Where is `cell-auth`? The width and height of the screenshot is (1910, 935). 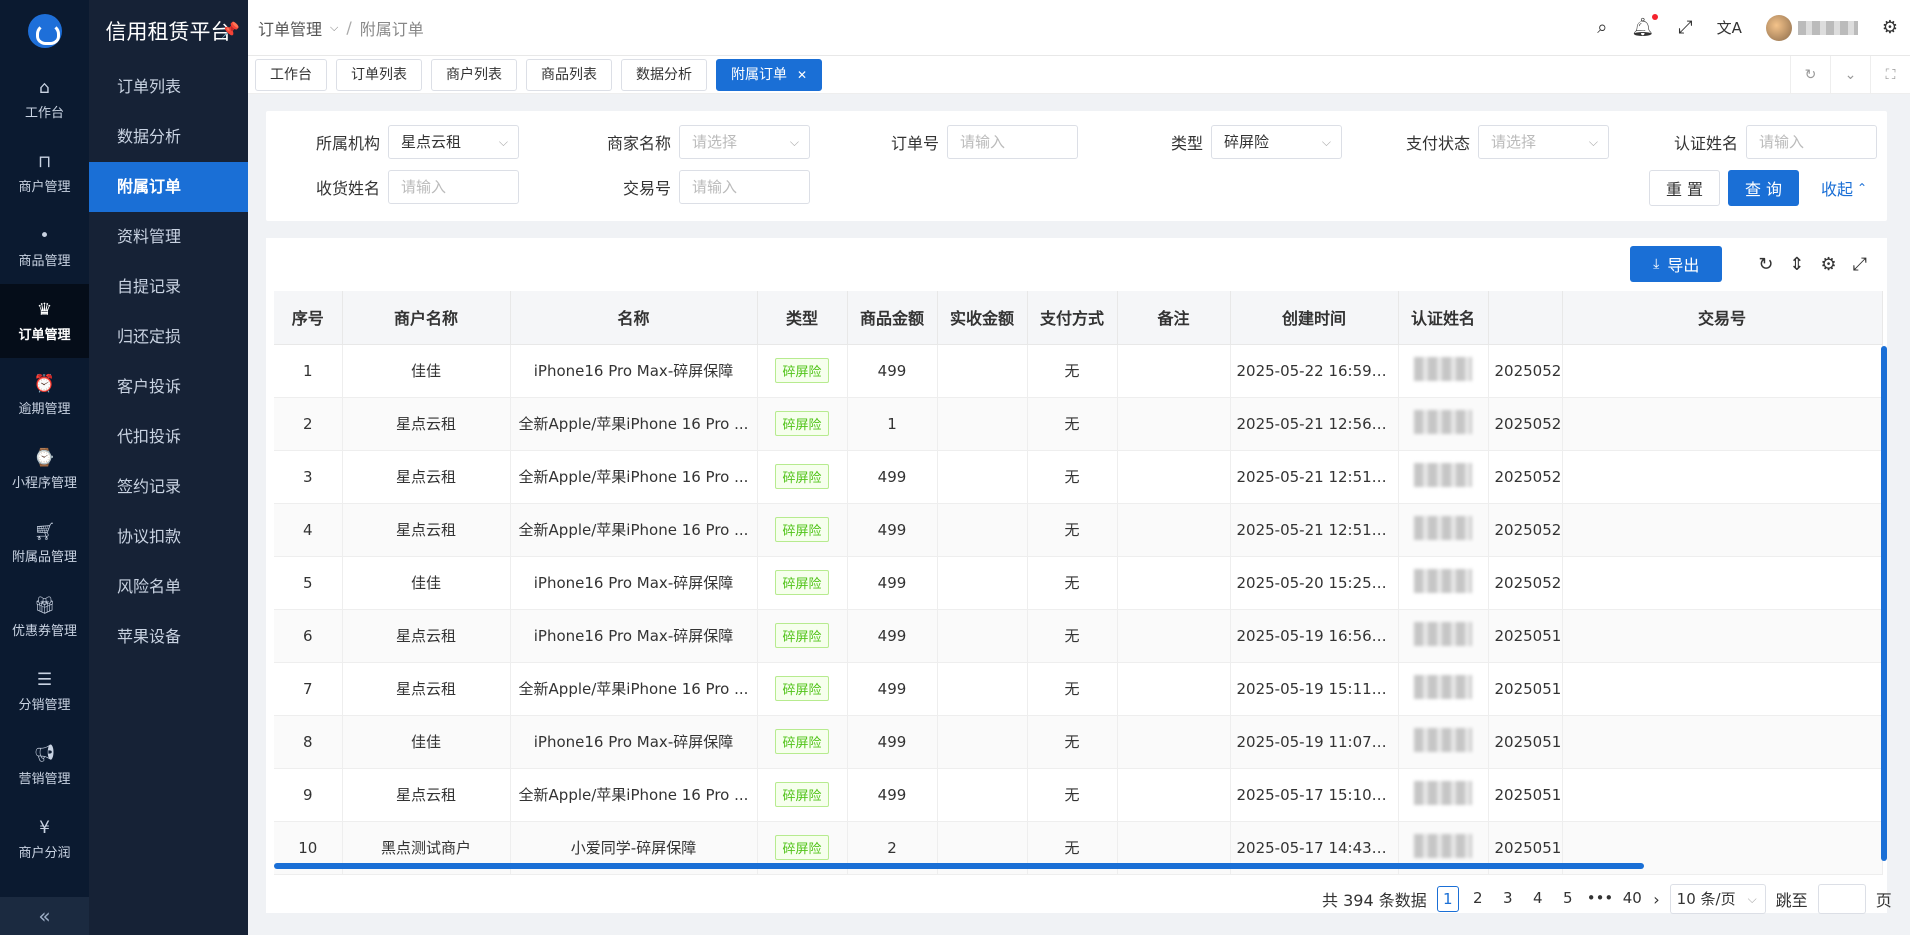 cell-auth is located at coordinates (1443, 583).